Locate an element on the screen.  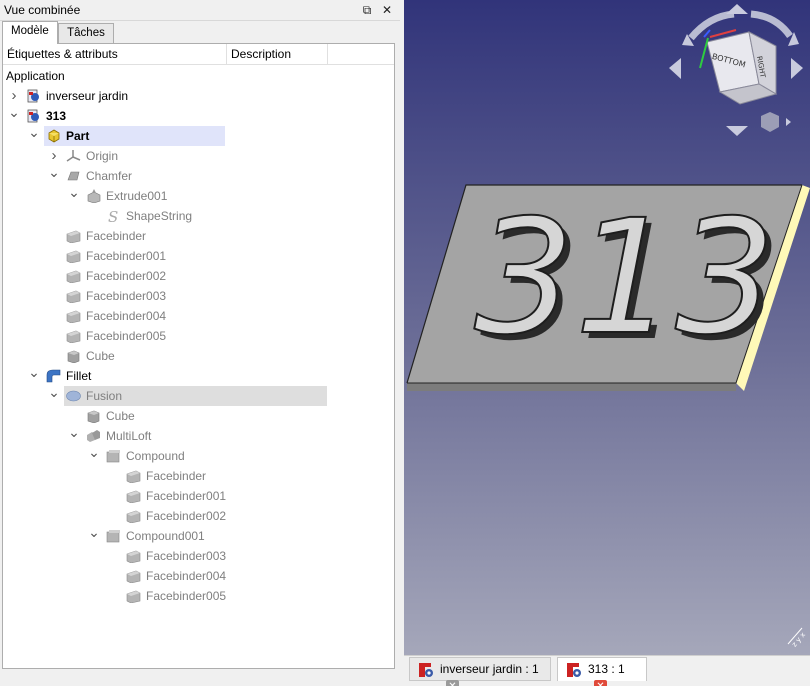
tree-item-label: Compound001 is located at coordinates (165, 536).